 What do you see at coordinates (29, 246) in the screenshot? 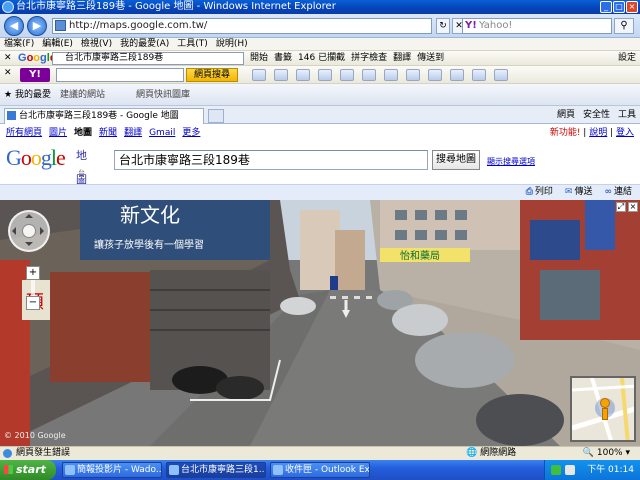
I see `pan-down-icon` at bounding box center [29, 246].